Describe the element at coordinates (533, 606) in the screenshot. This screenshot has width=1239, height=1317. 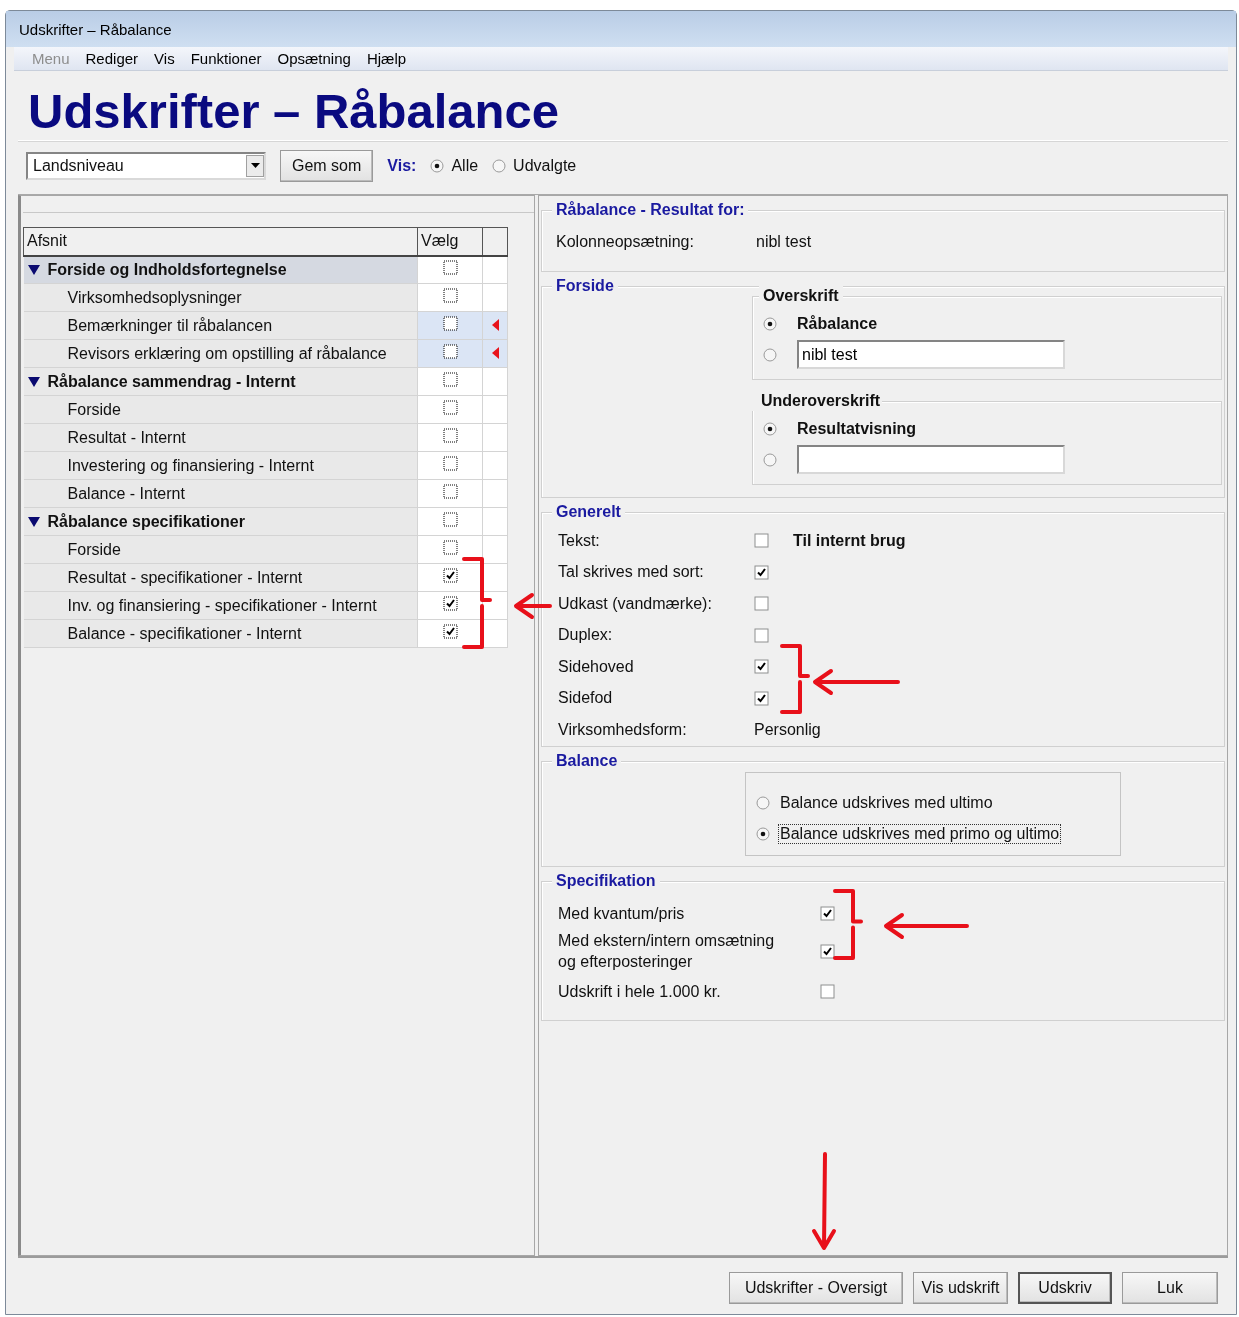
I see `annotation-arrow` at that location.